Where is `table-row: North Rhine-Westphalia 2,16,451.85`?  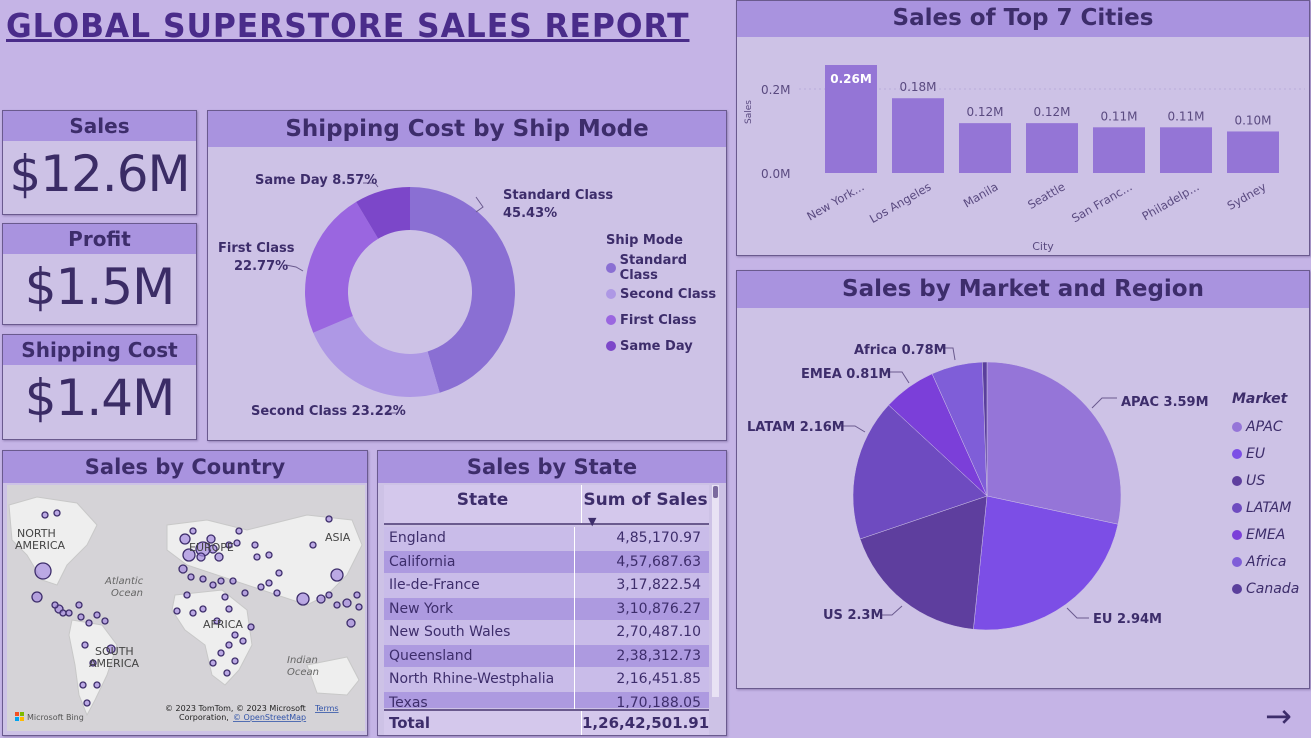 table-row: North Rhine-Westphalia 2,16,451.85 is located at coordinates (546, 680).